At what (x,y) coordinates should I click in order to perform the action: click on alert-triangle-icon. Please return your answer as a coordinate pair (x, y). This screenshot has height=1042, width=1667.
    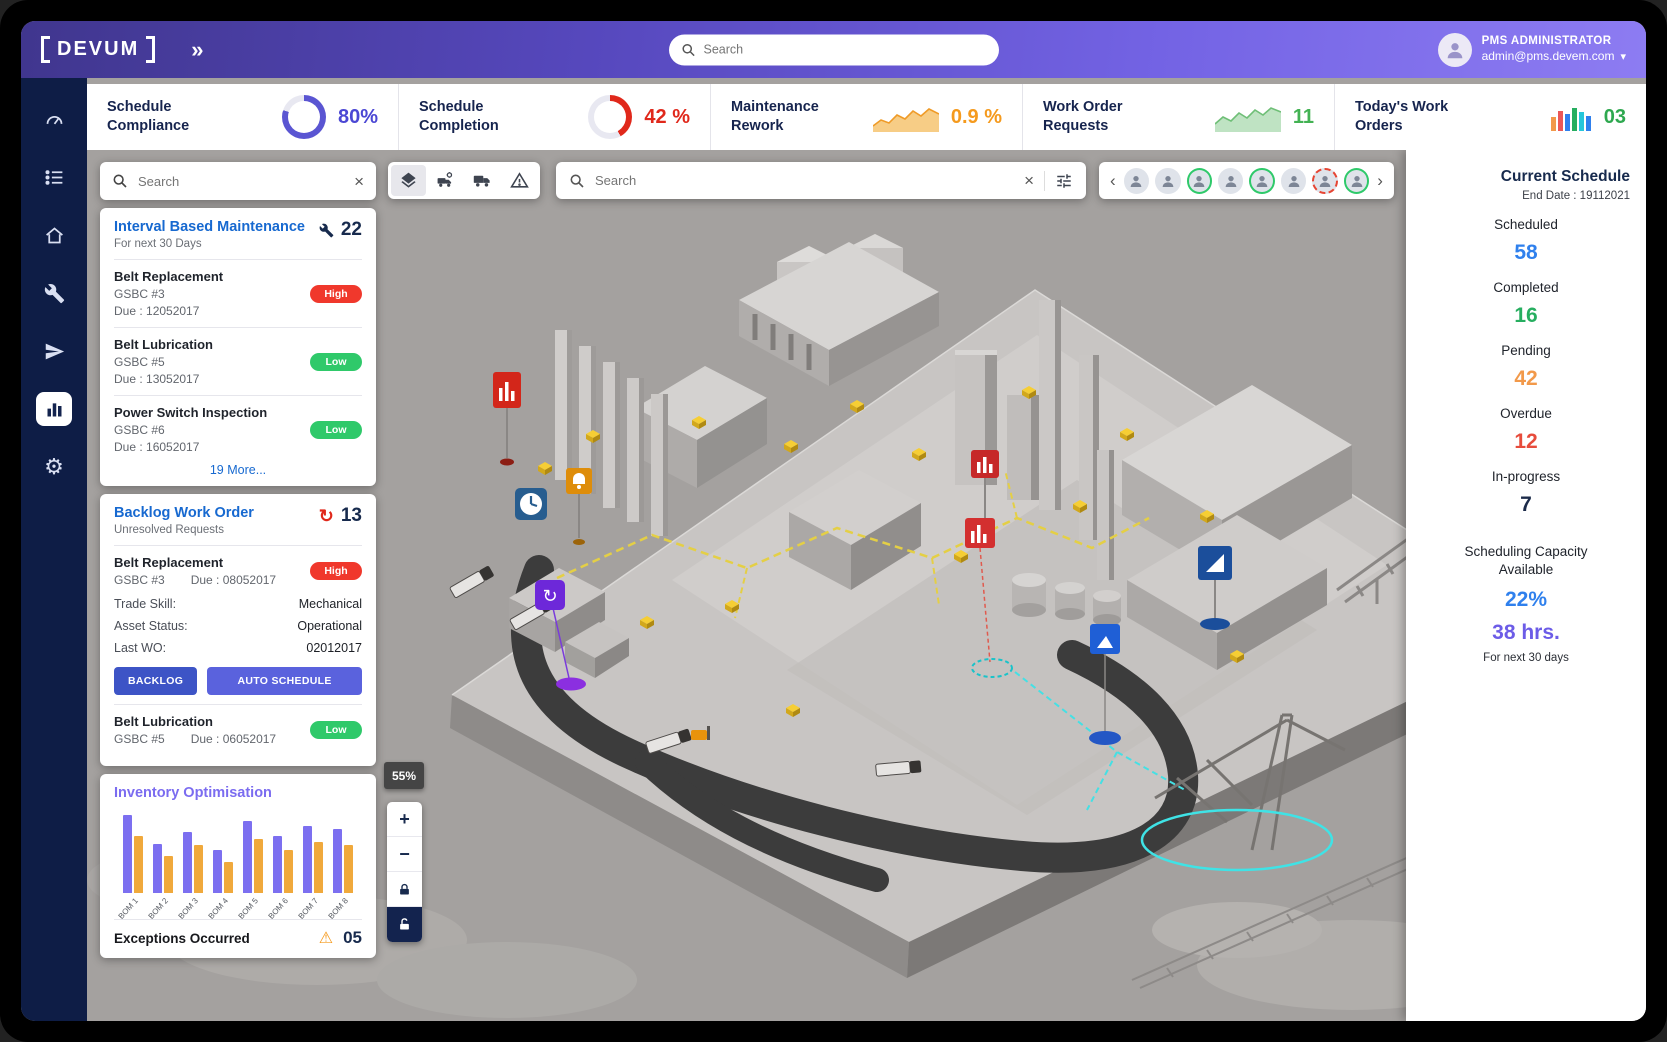
    Looking at the image, I should click on (519, 180).